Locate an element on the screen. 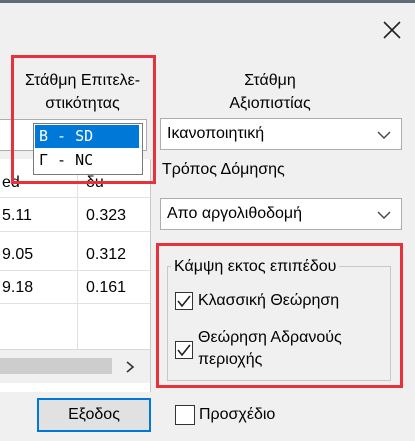 The width and height of the screenshot is (415, 441). table-cell: 9.18 is located at coordinates (18, 287).